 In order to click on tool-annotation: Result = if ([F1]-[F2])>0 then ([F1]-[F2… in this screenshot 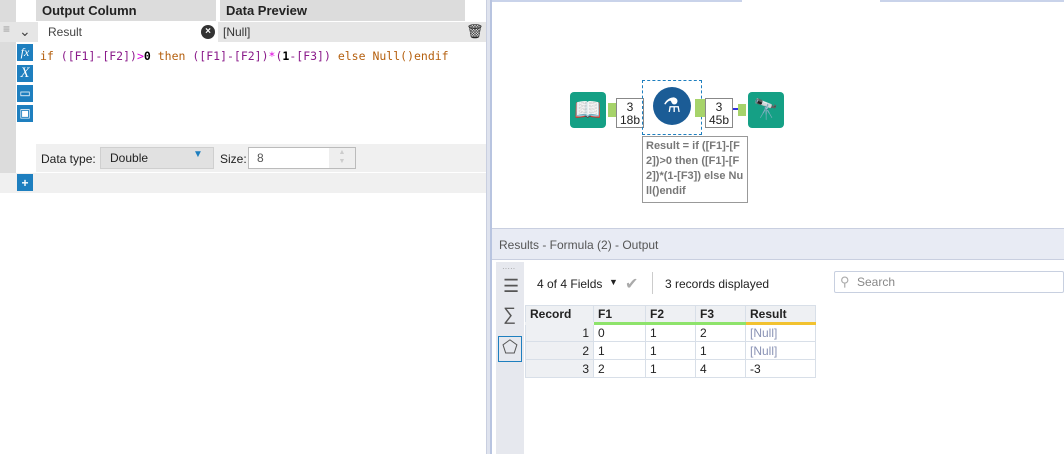, I will do `click(695, 169)`.